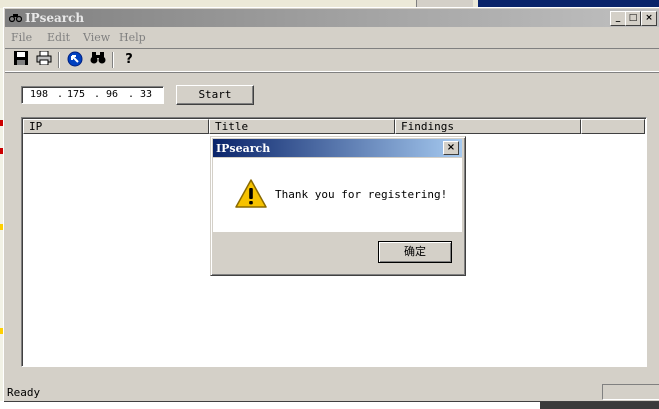 This screenshot has width=659, height=409. What do you see at coordinates (24, 392) in the screenshot?
I see `status-text: Ready` at bounding box center [24, 392].